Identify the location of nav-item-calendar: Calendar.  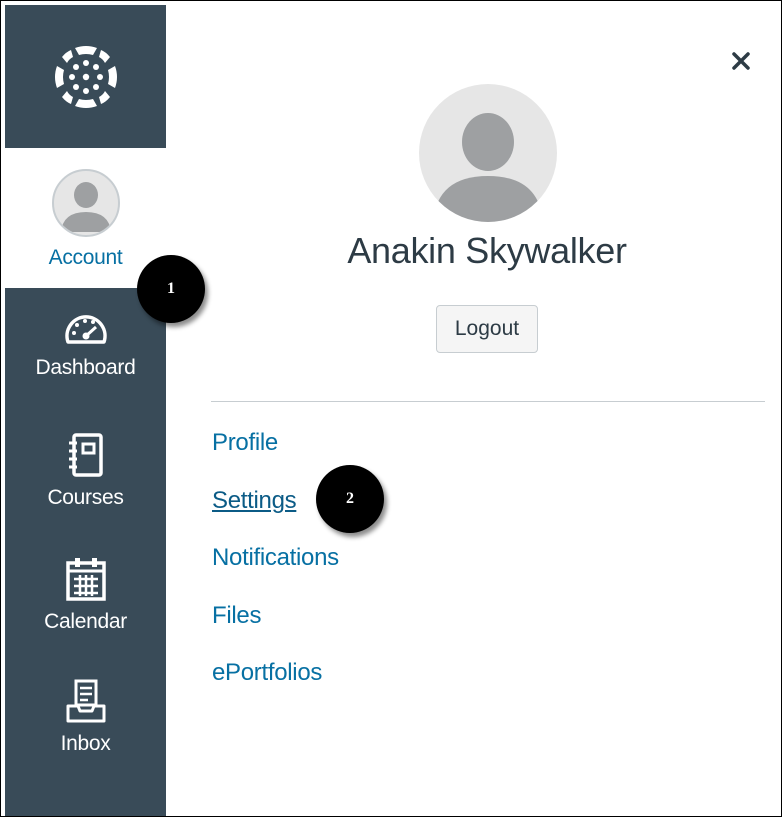
(85, 595).